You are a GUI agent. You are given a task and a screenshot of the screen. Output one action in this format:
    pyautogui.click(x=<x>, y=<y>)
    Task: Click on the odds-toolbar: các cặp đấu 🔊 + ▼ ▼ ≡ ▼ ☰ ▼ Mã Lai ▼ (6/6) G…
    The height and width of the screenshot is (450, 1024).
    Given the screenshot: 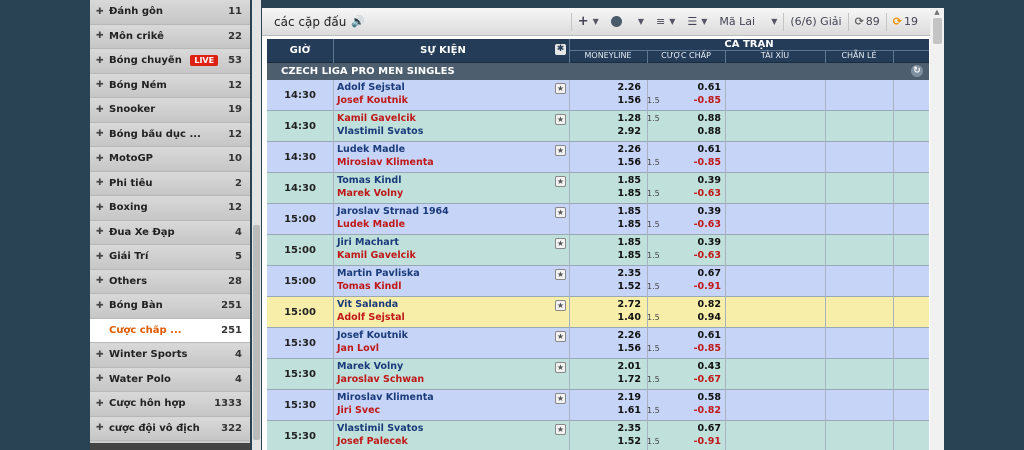 What is the action you would take?
    pyautogui.click(x=596, y=22)
    